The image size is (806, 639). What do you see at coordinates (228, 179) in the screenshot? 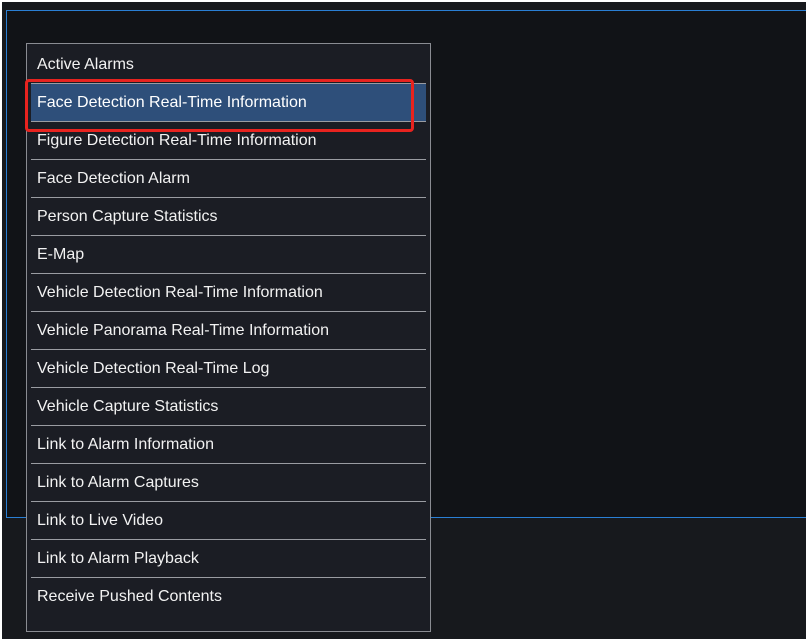
I see `menu-item-face-detection-alarm: Face Detection Alarm` at bounding box center [228, 179].